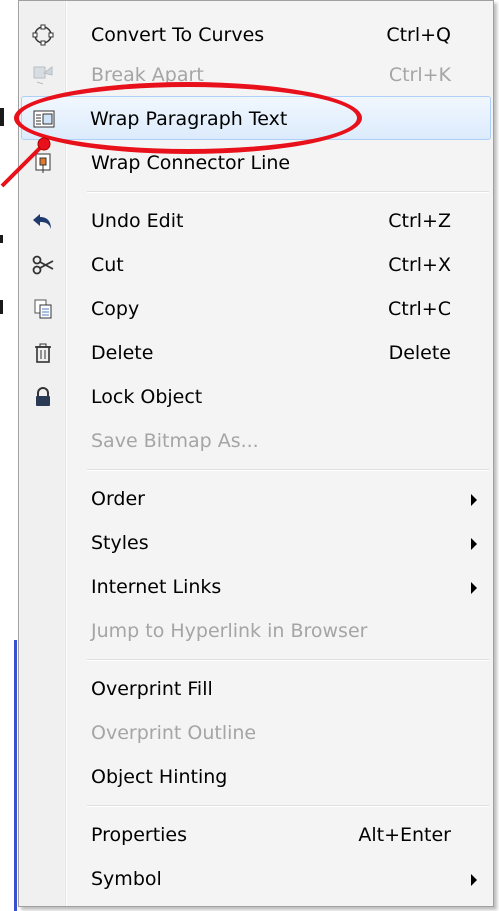 This screenshot has height=911, width=499. Describe the element at coordinates (256, 397) in the screenshot. I see `menu-item-lock-object: Lock Object` at that location.